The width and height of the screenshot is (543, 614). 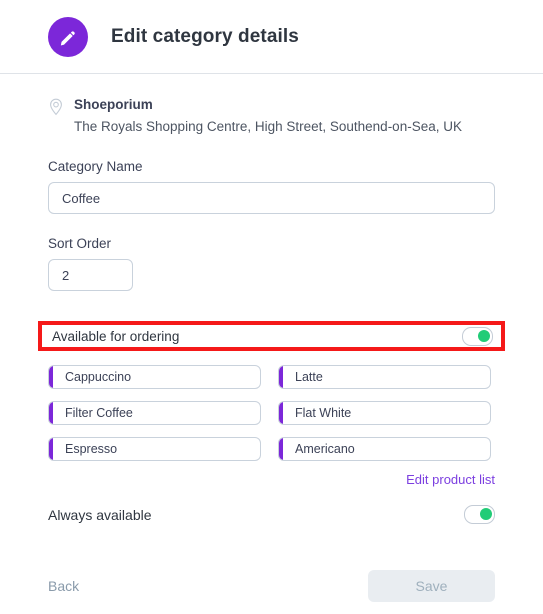 What do you see at coordinates (95, 166) in the screenshot?
I see `category-name-label: Category Name` at bounding box center [95, 166].